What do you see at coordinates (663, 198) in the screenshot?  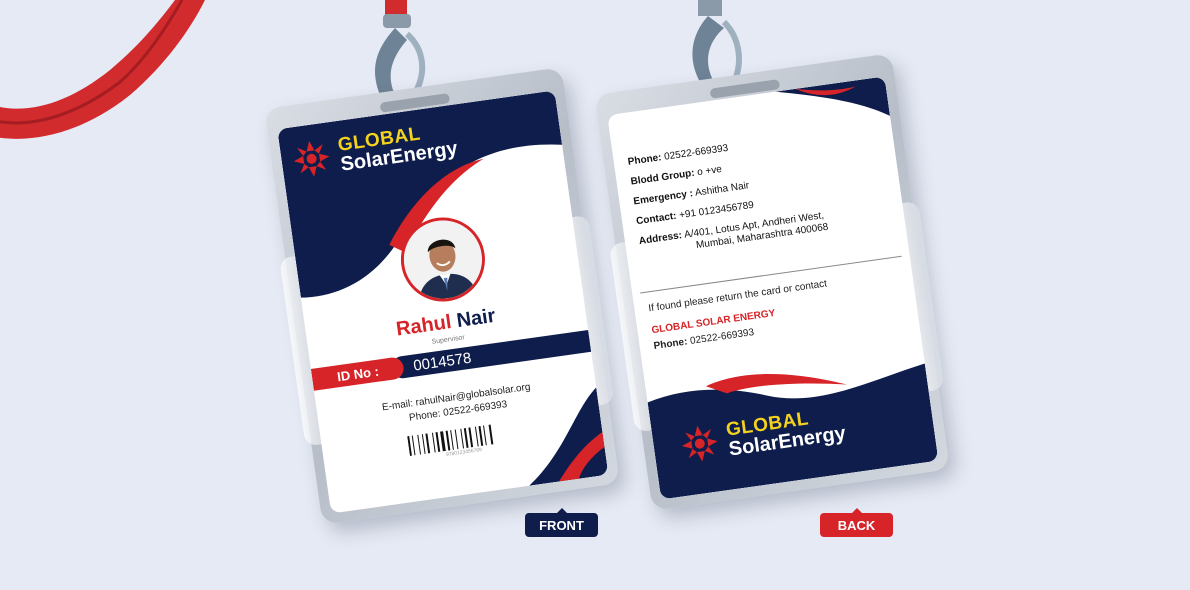 I see `emergency-label: Emergency :` at bounding box center [663, 198].